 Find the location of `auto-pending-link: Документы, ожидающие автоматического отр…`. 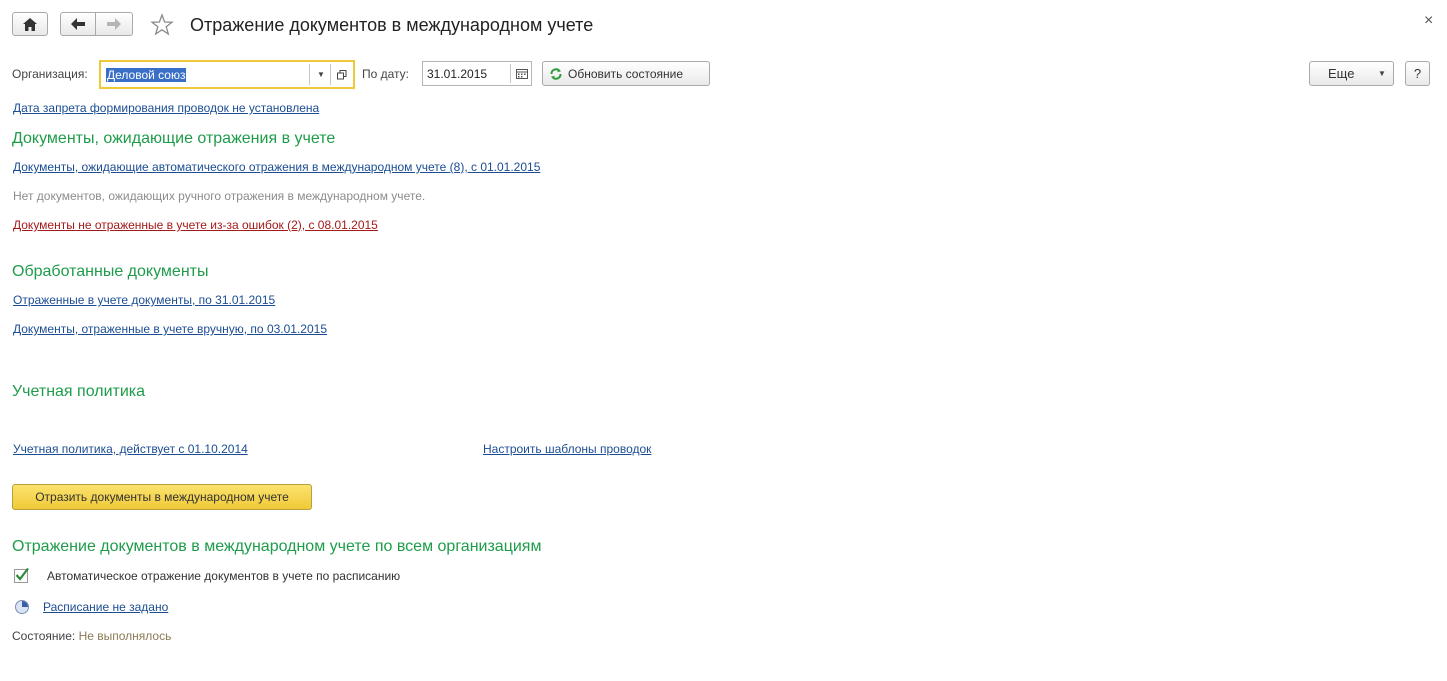

auto-pending-link: Документы, ожидающие автоматического отр… is located at coordinates (276, 167).